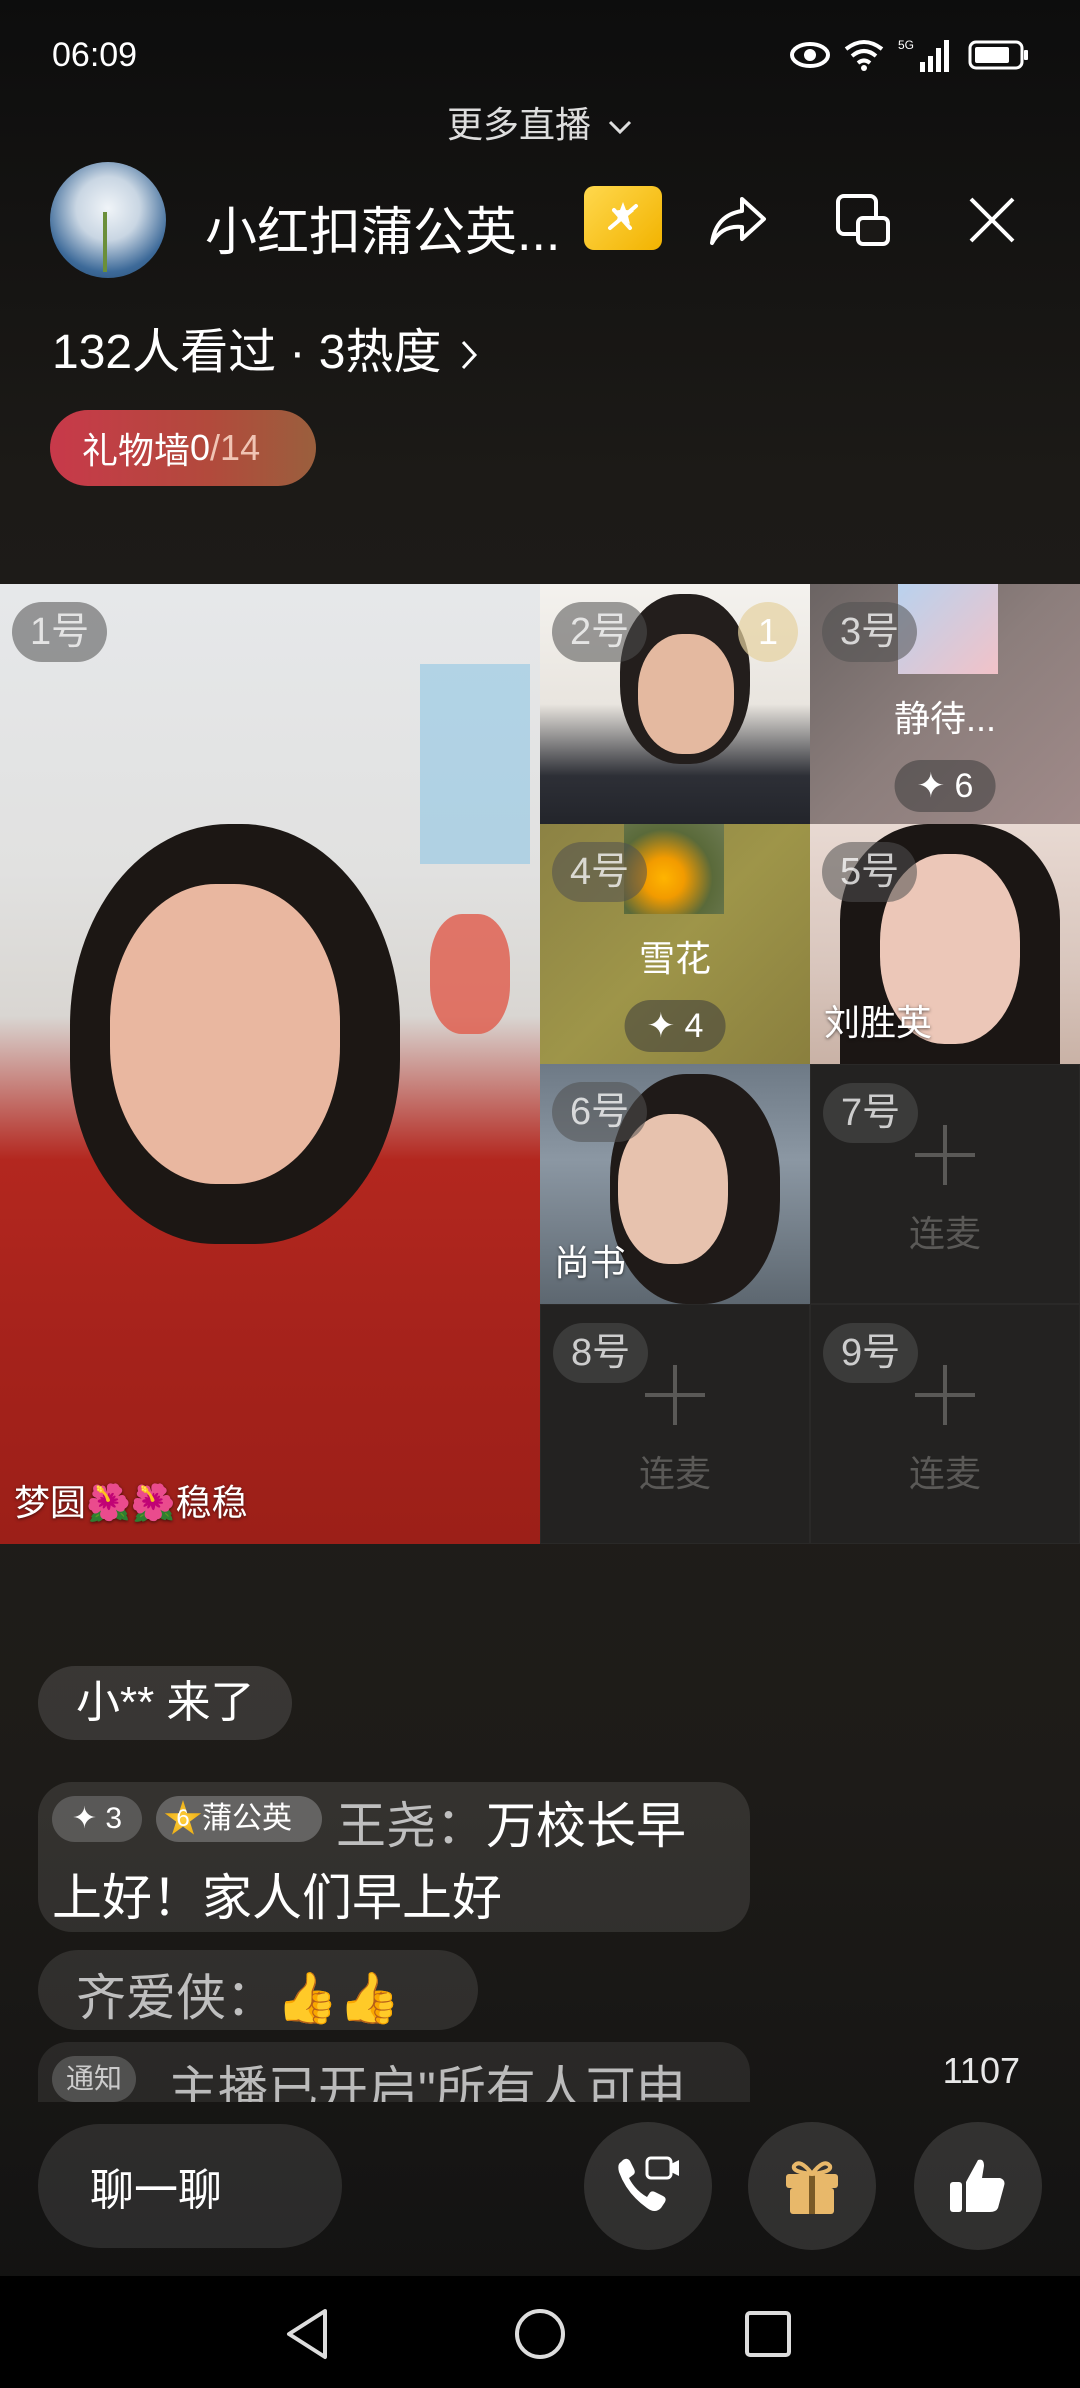 Image resolution: width=1080 pixels, height=2388 pixels. Describe the element at coordinates (870, 872) in the screenshot. I see `seat-number: 5号` at that location.